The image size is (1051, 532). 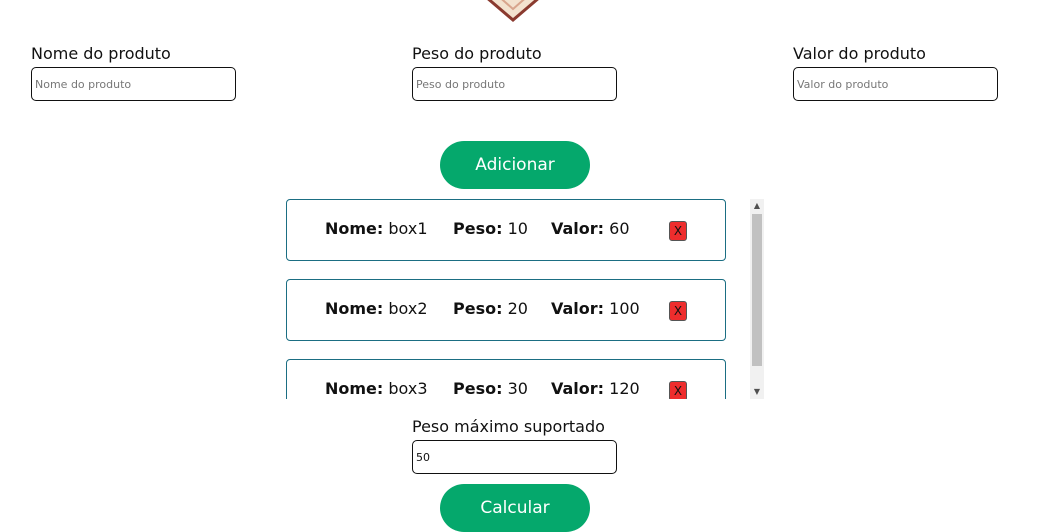 What do you see at coordinates (508, 426) in the screenshot?
I see `max-weight-label: Peso máximo suportado` at bounding box center [508, 426].